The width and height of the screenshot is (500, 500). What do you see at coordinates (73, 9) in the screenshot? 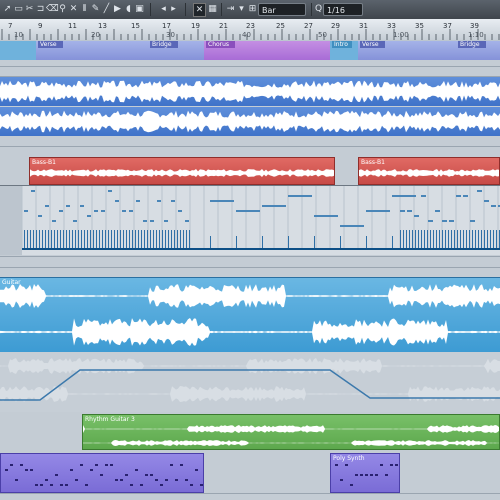
I see `mute-icon: ✕` at bounding box center [73, 9].